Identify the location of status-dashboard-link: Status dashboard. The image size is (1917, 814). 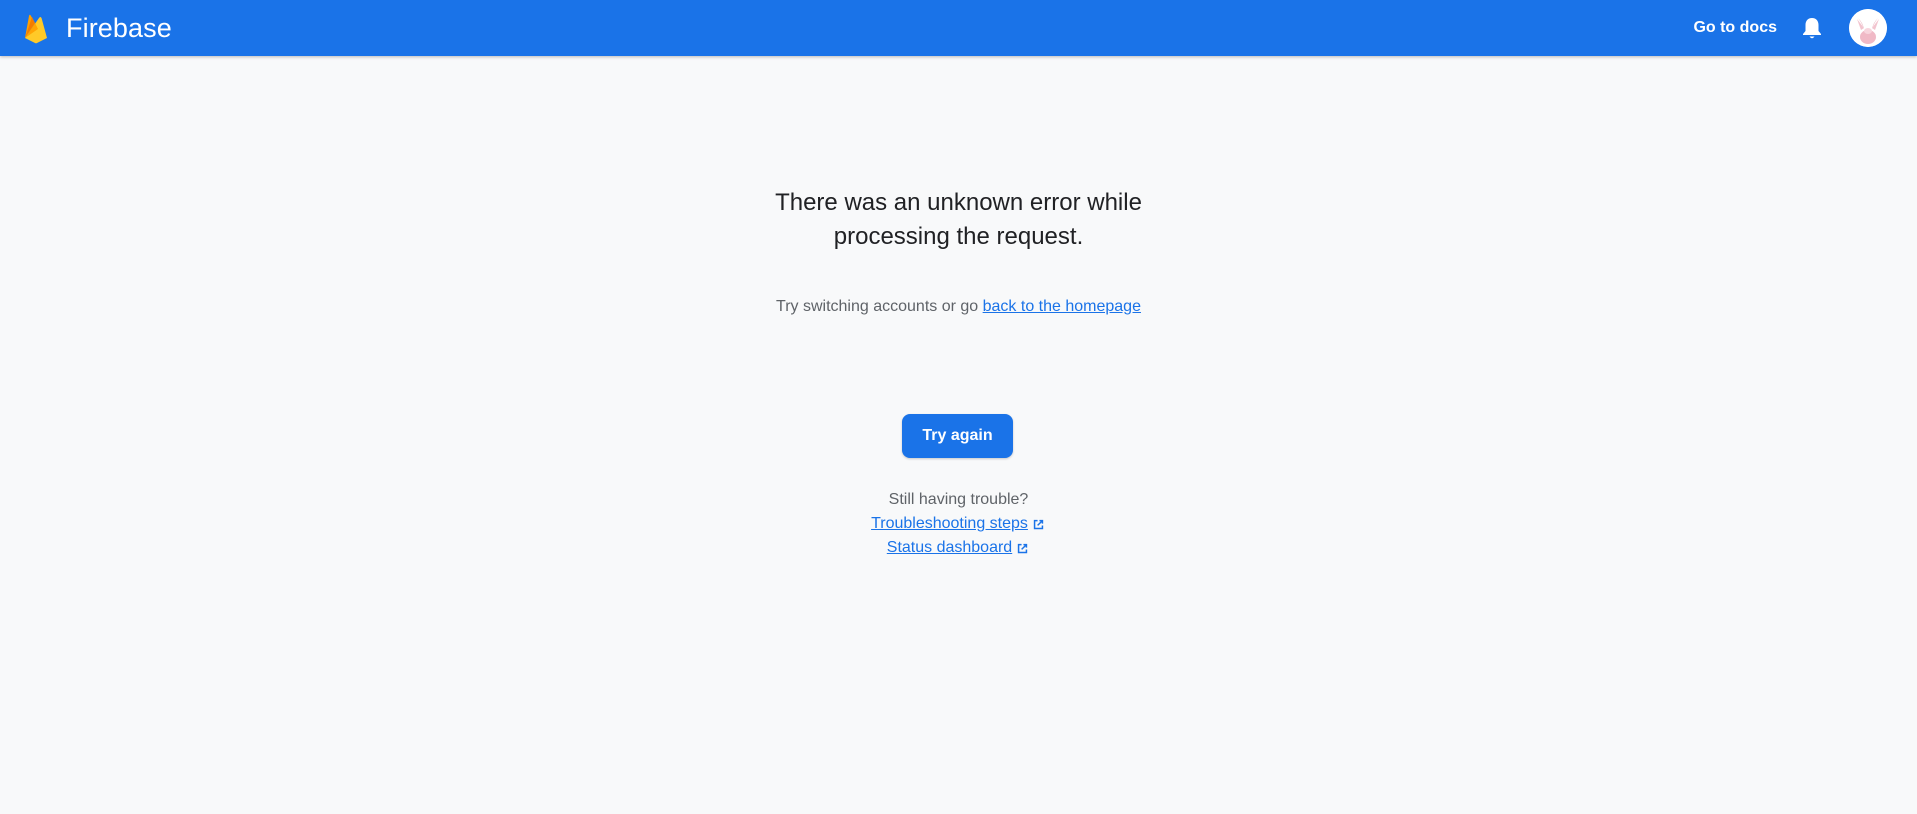
(958, 548).